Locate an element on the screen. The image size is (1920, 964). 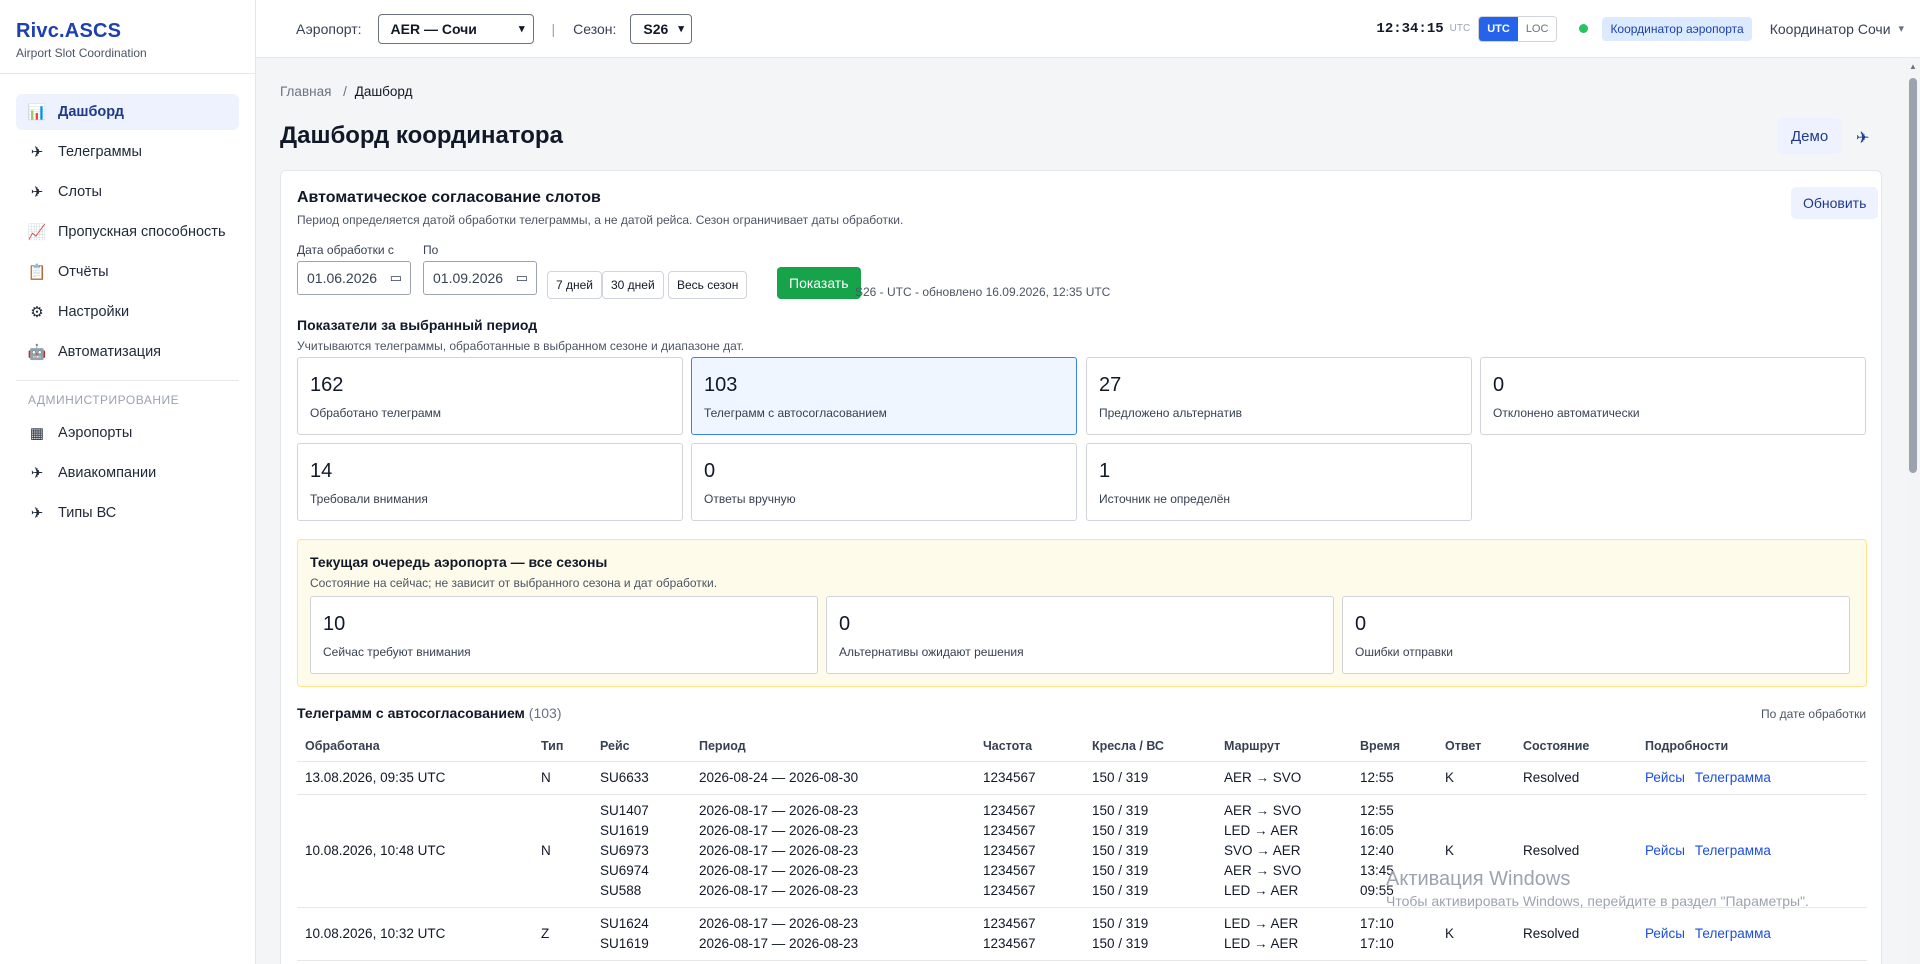
table-cell: 2026-08-24 — 2026-08-30 is located at coordinates (833, 778).